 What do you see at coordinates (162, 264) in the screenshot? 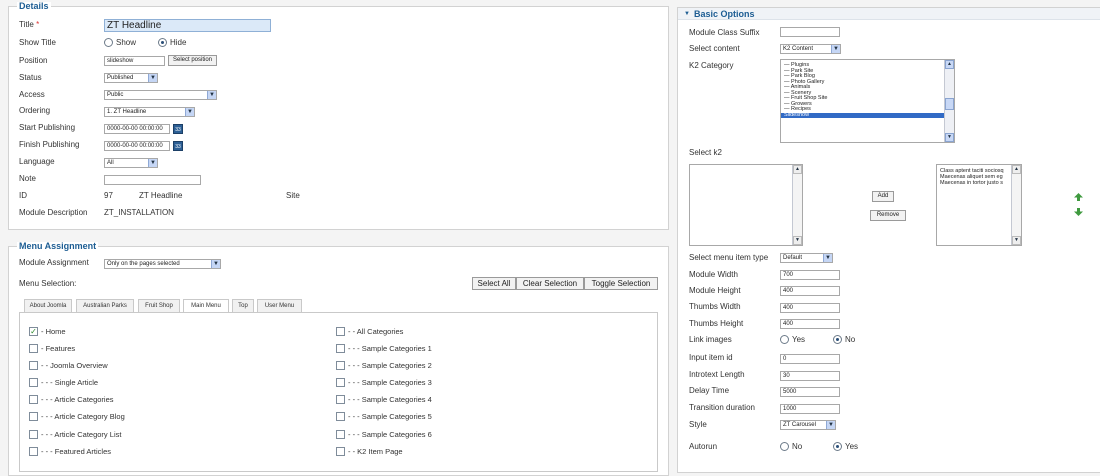
I see `module-assignment-select: Only on the pages selected ▼` at bounding box center [162, 264].